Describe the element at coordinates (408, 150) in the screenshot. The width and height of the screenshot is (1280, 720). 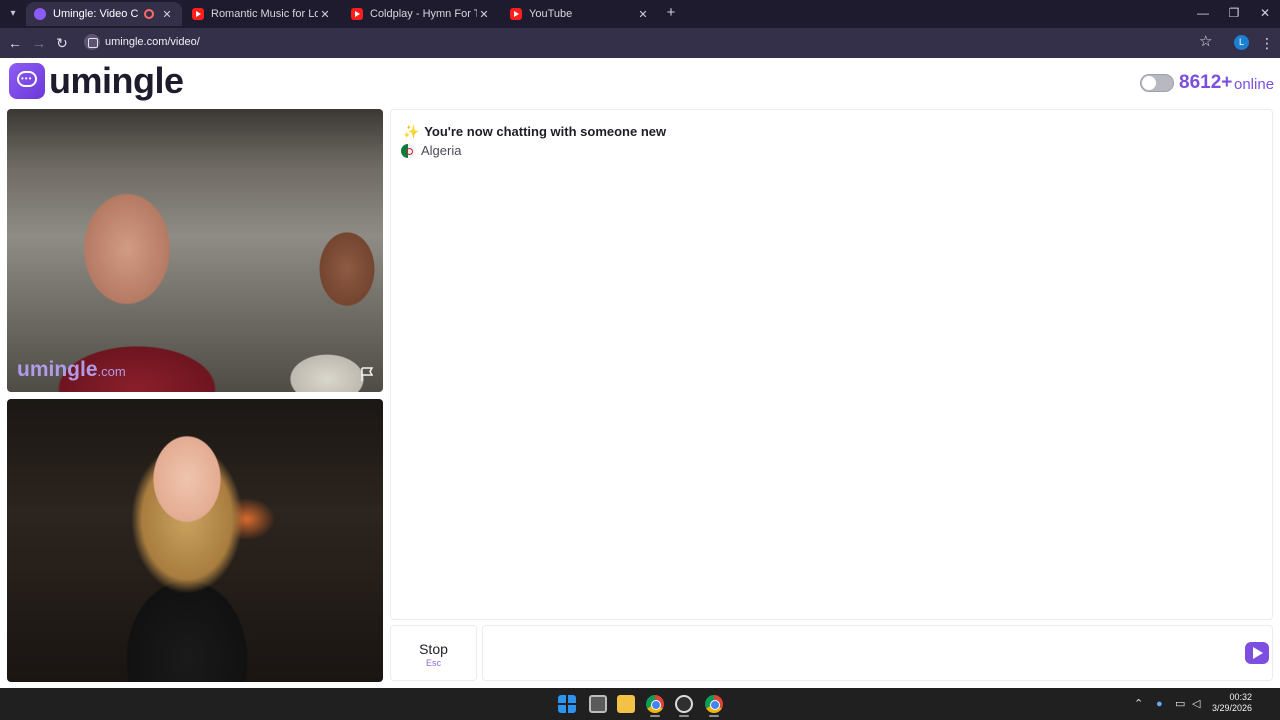
I see `algeria-flag-icon` at that location.